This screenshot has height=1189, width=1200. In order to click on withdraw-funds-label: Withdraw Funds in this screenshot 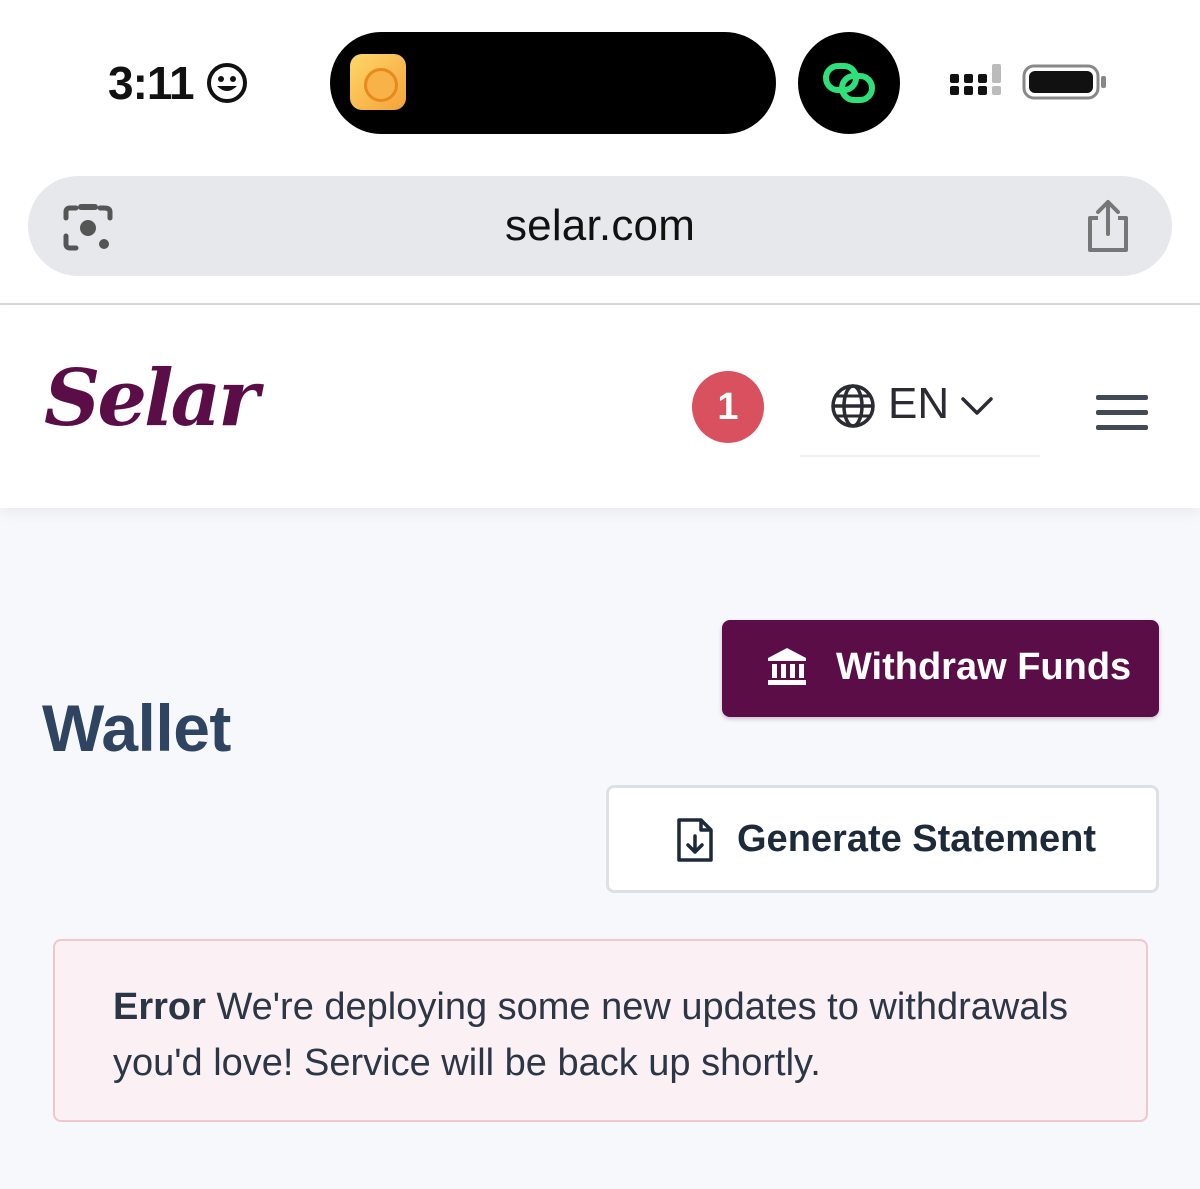, I will do `click(984, 667)`.